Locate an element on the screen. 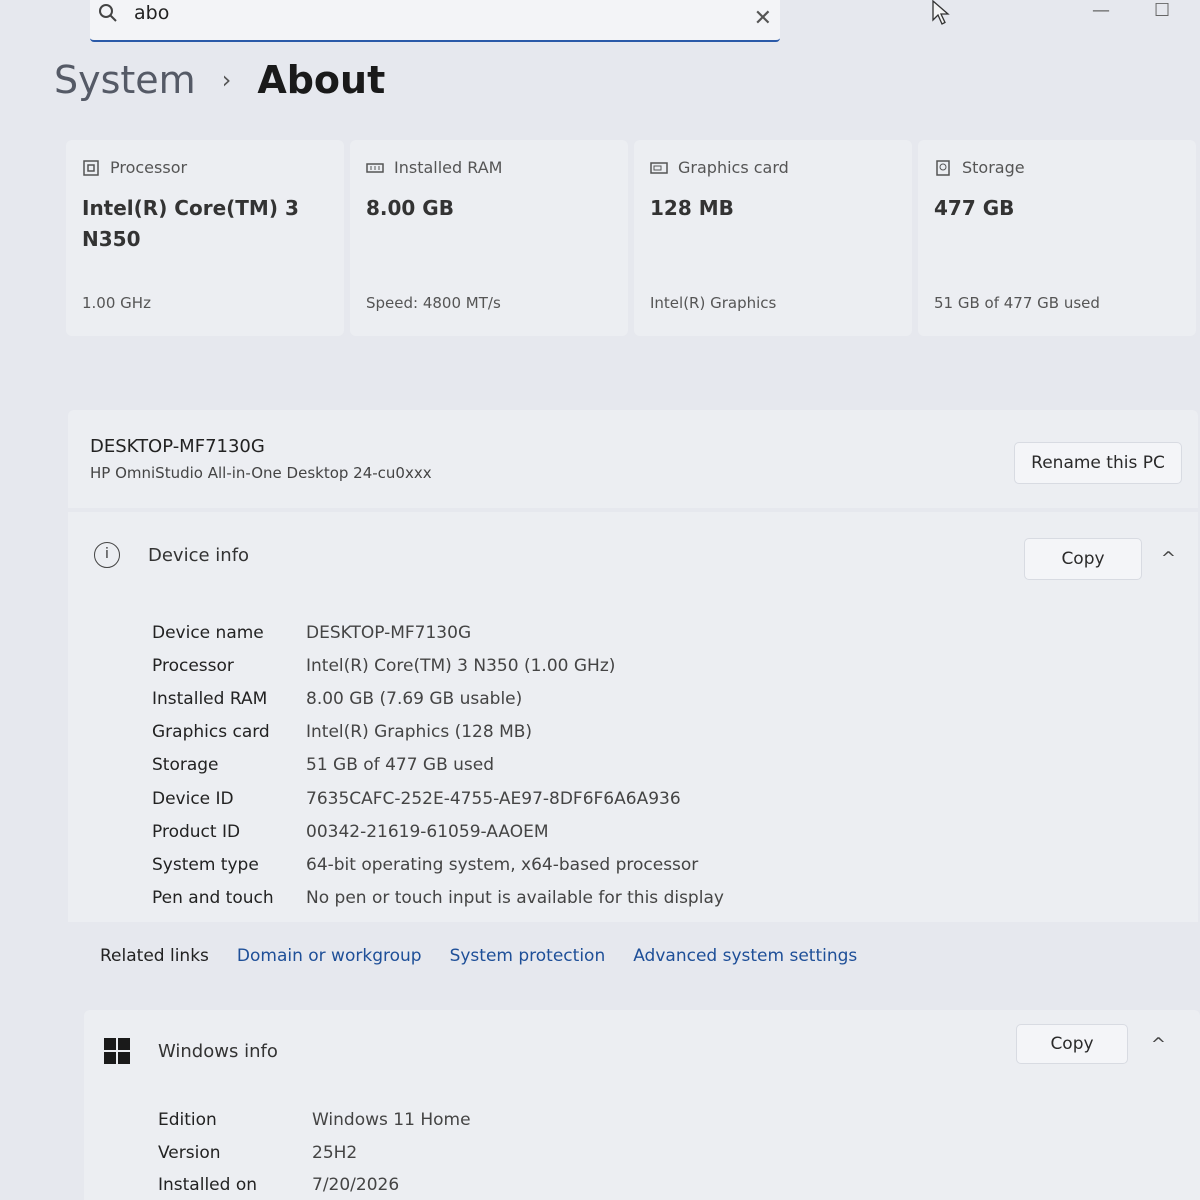  table-row: Installed RAM 8.00 GB (7.69 GB usable) is located at coordinates (438, 698).